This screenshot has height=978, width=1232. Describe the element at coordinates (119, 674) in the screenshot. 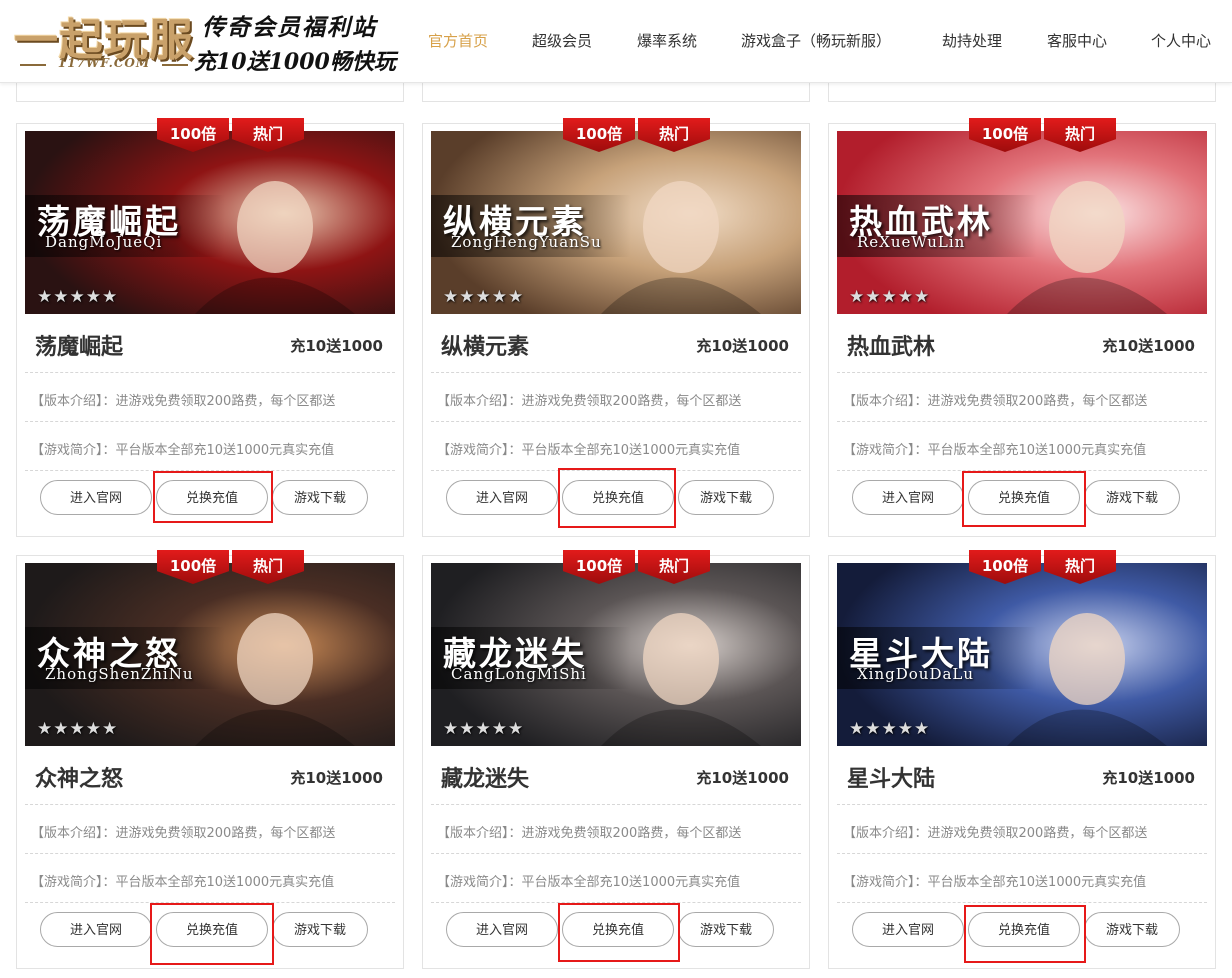

I see `banner-pinyin: ZhongShenZhiNu` at that location.